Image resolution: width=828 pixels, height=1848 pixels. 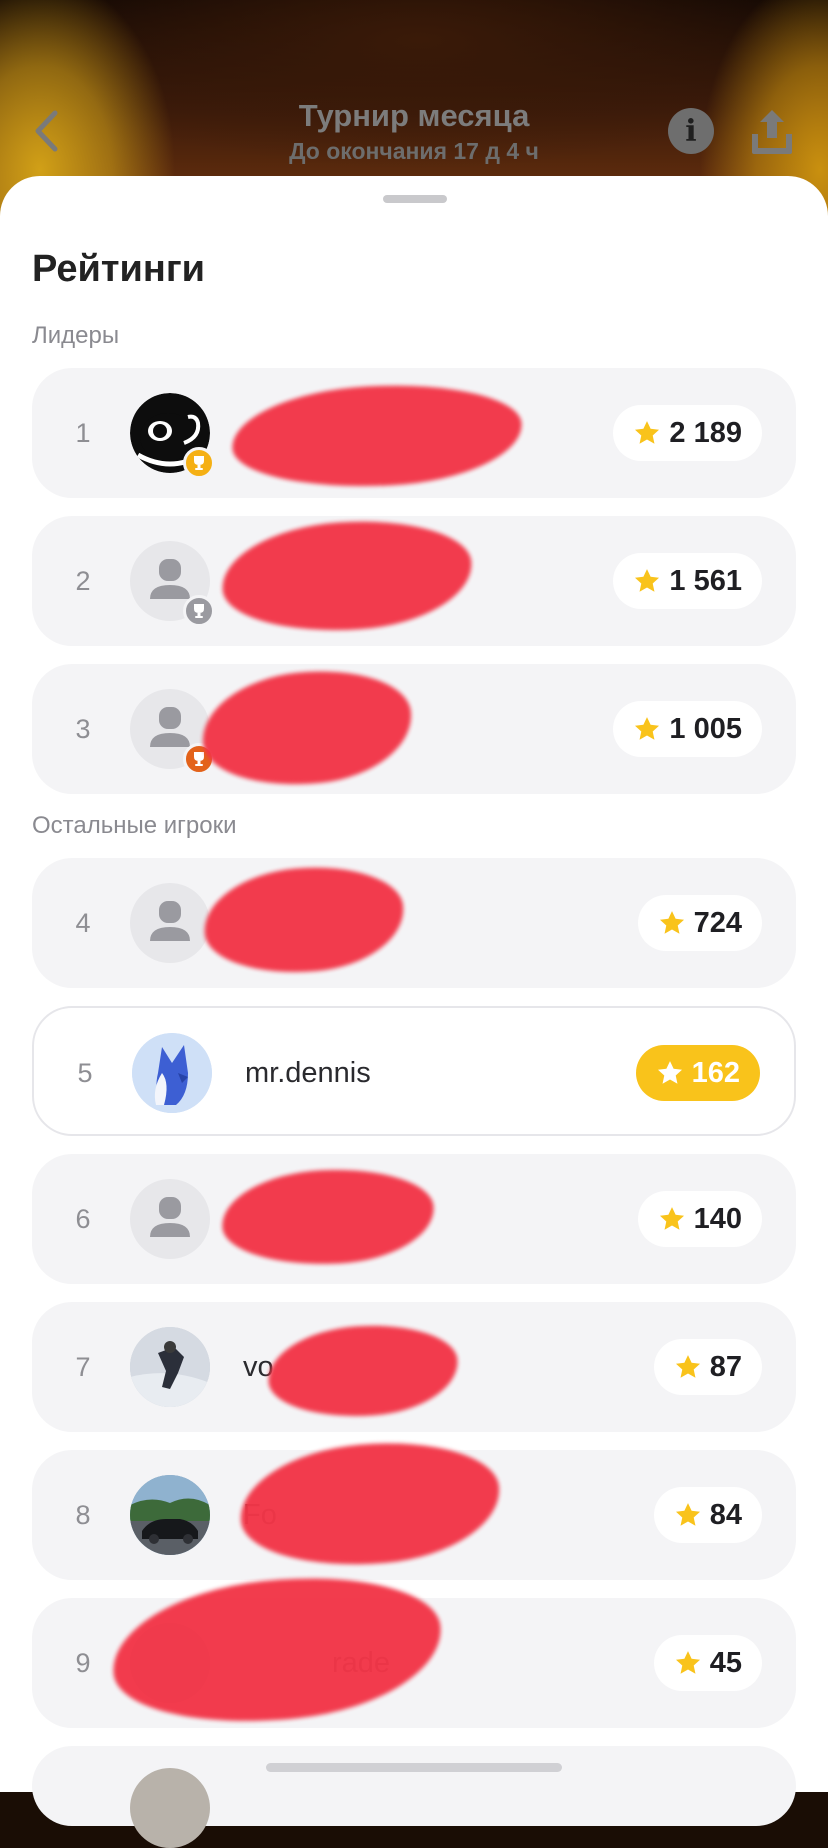 I want to click on share-button, so click(x=772, y=132).